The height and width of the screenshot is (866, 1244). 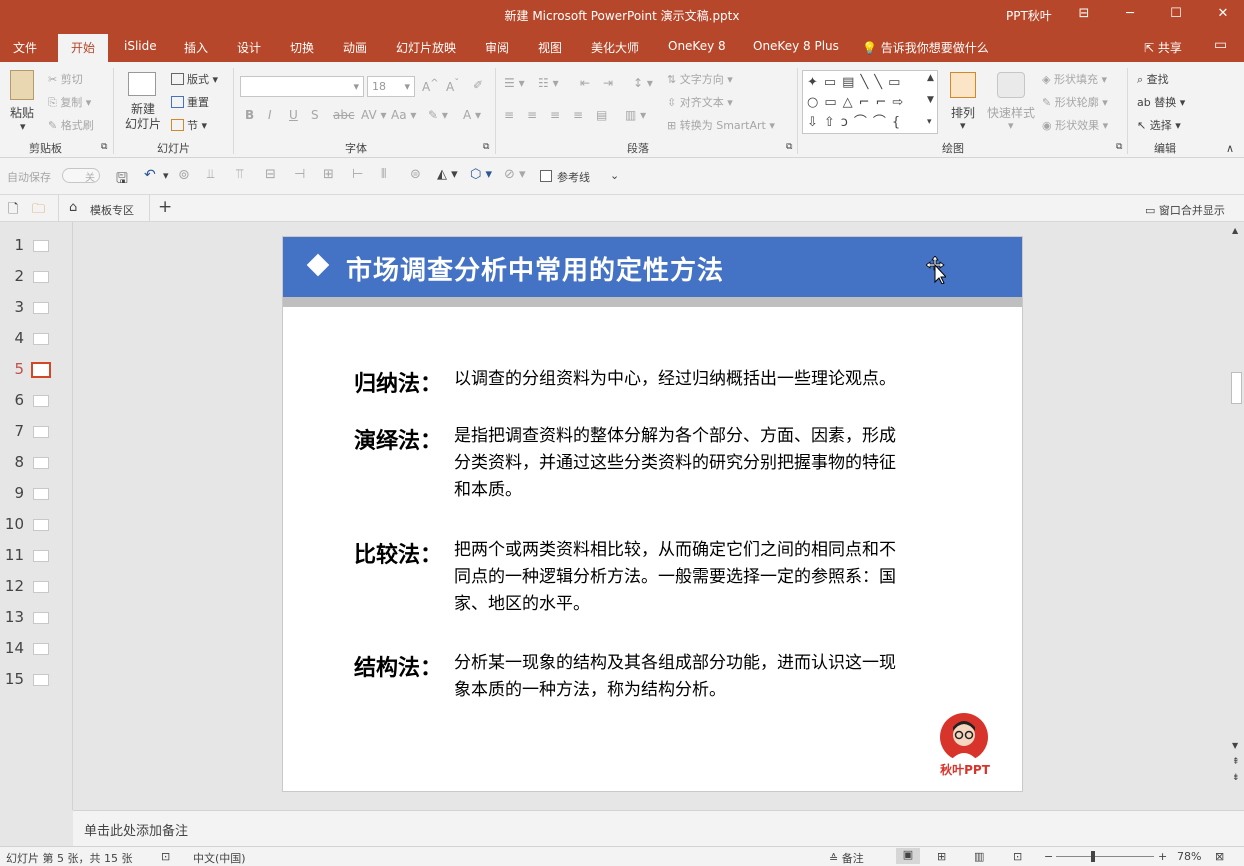 I want to click on zoom-out-icon: −, so click(x=1048, y=856).